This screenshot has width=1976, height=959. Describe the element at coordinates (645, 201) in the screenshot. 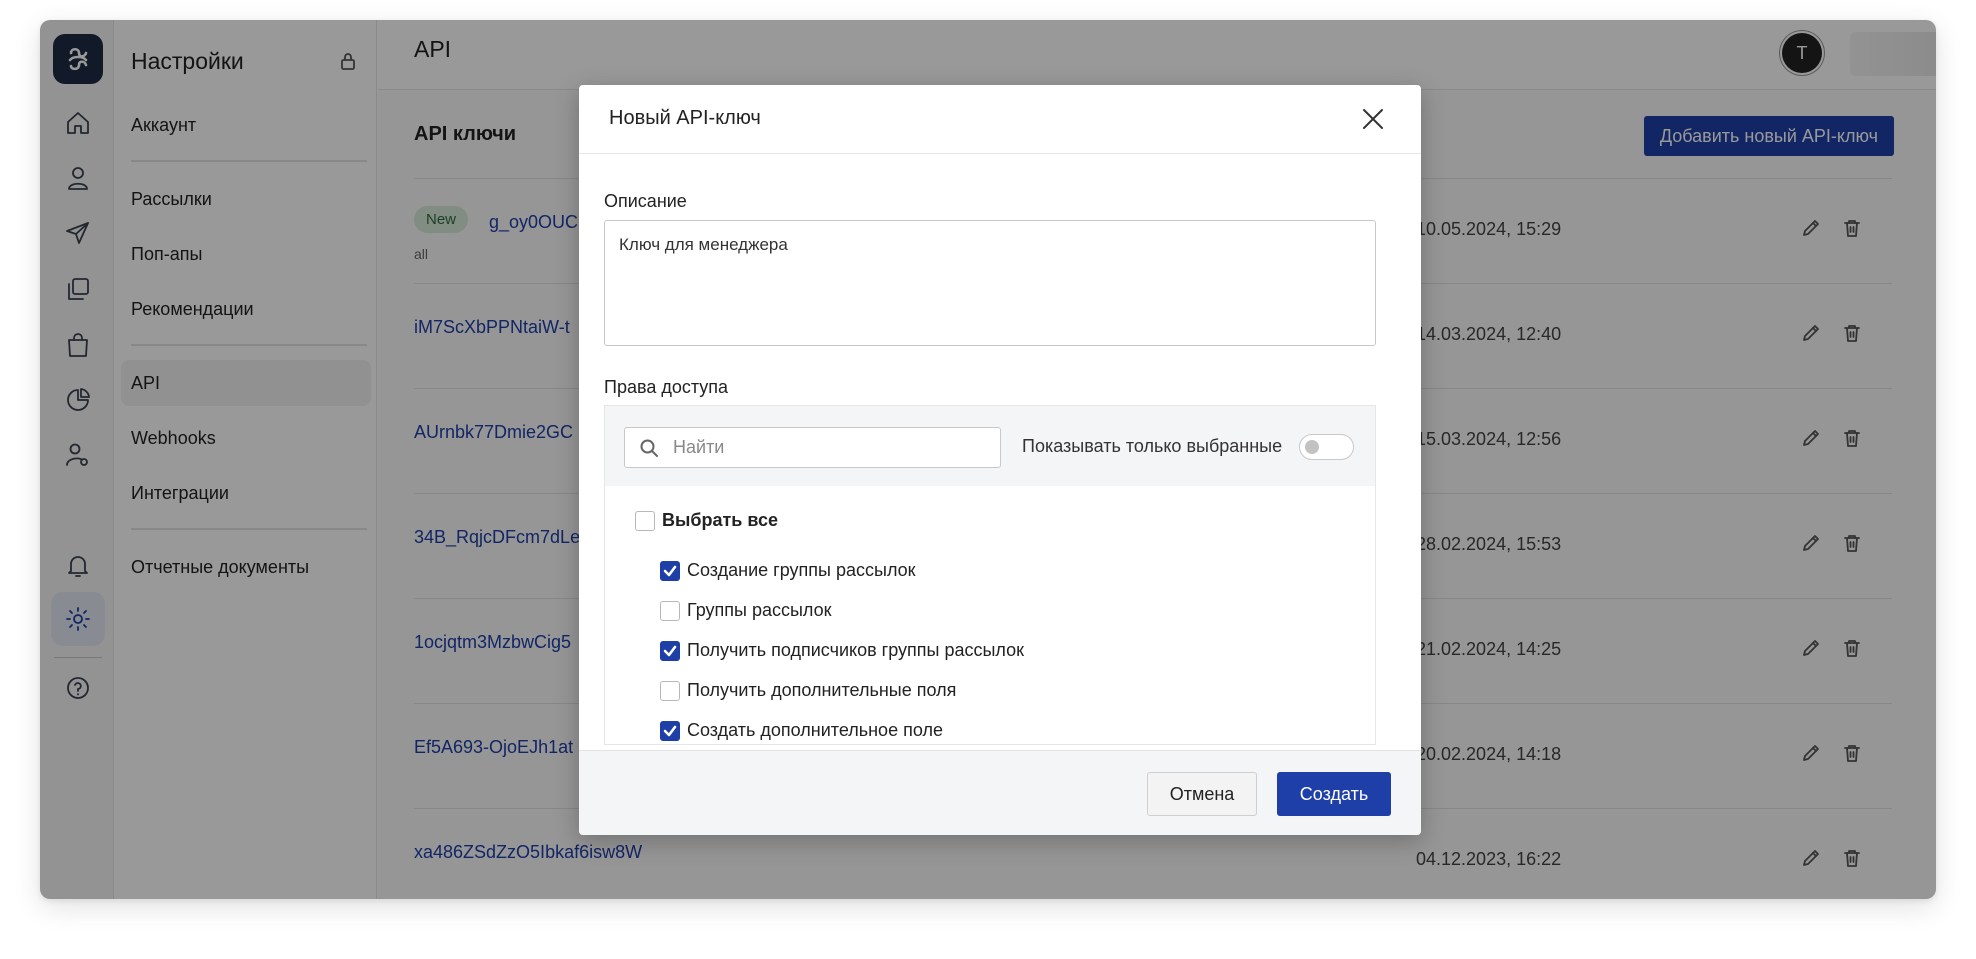

I see `description-label: Описание` at that location.